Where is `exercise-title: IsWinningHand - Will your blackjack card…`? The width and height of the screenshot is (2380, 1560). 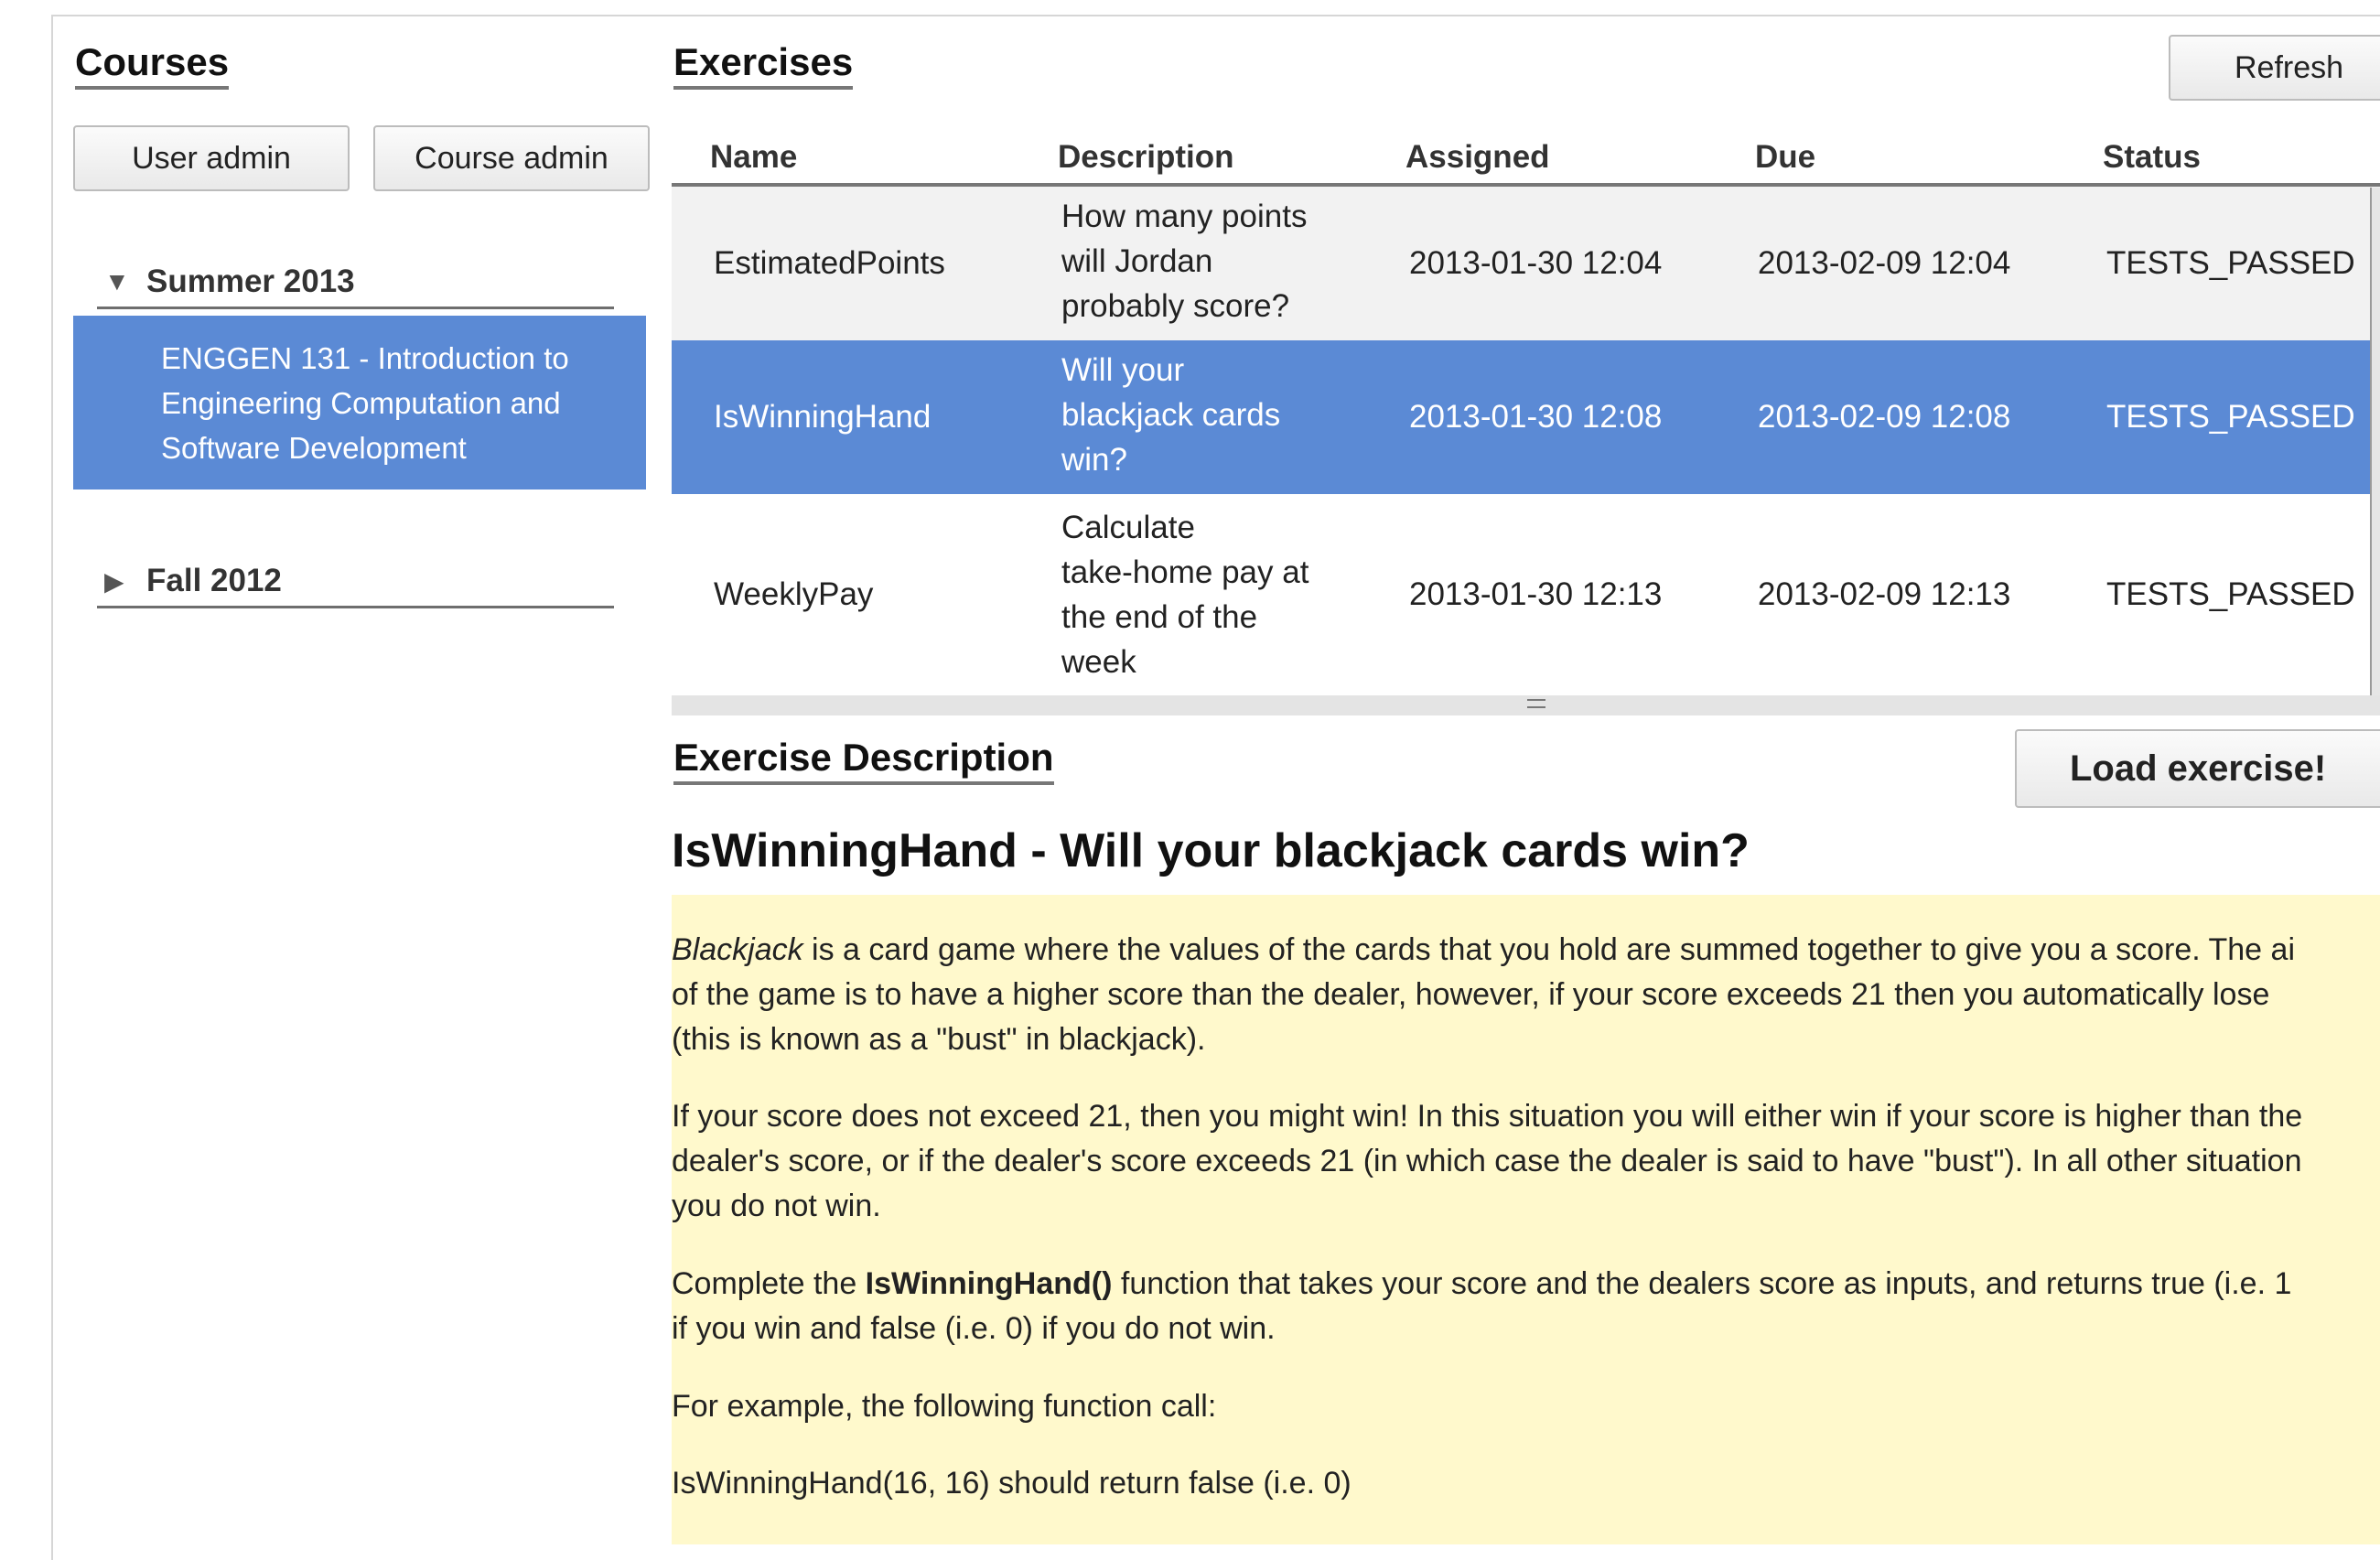
exercise-title: IsWinningHand - Will your blackjack card… is located at coordinates (1211, 850).